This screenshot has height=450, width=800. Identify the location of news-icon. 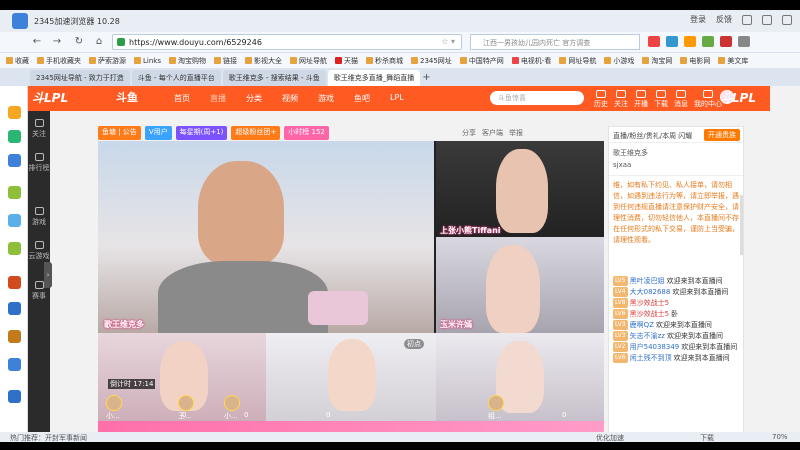
(654, 41).